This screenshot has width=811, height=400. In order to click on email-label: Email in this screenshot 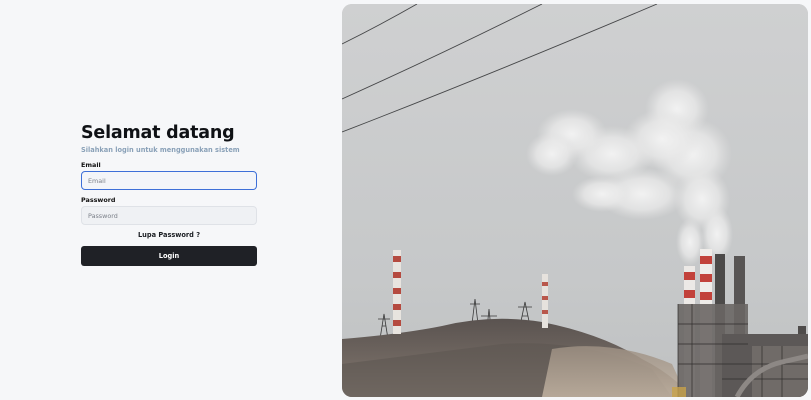, I will do `click(91, 165)`.